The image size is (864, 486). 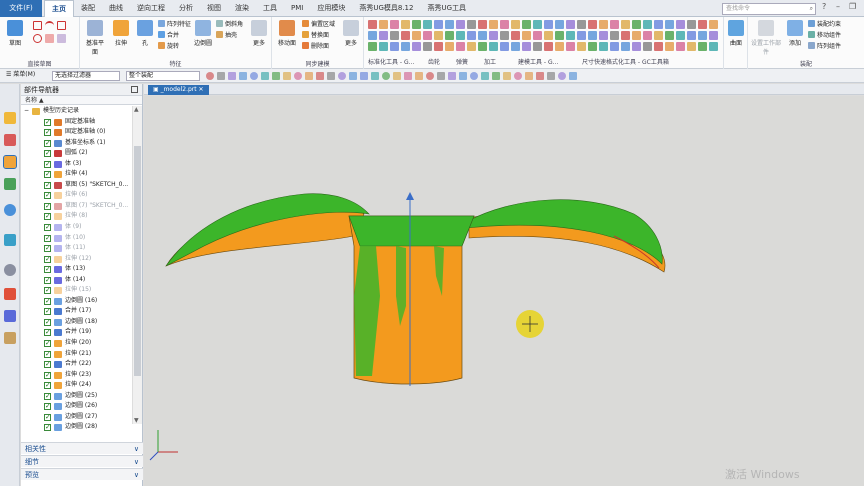 I want to click on part-navigator-icon, so click(x=10, y=162).